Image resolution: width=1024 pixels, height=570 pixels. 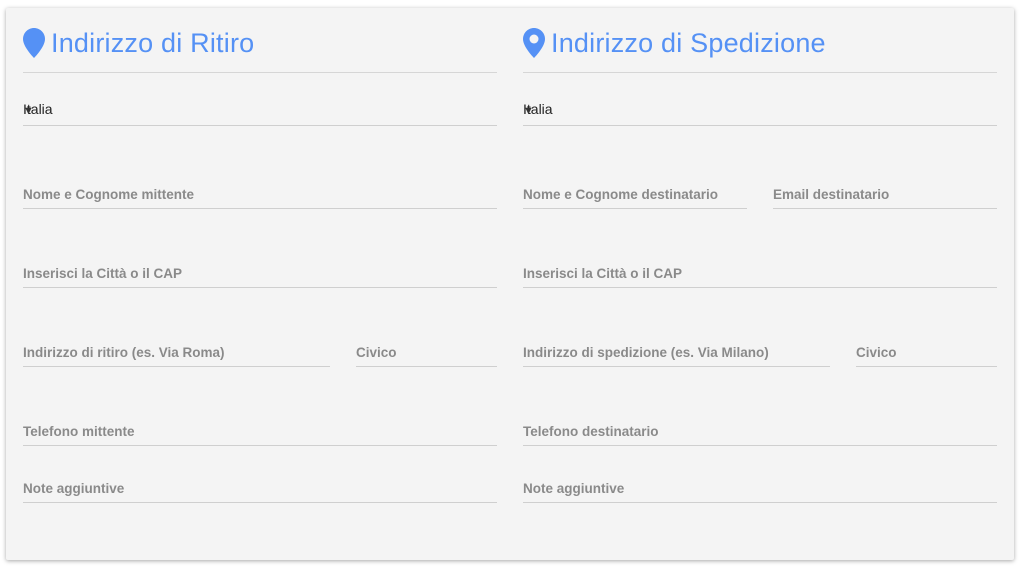 I want to click on shipping-heading: Indirizzo di Spedizione, so click(x=674, y=43).